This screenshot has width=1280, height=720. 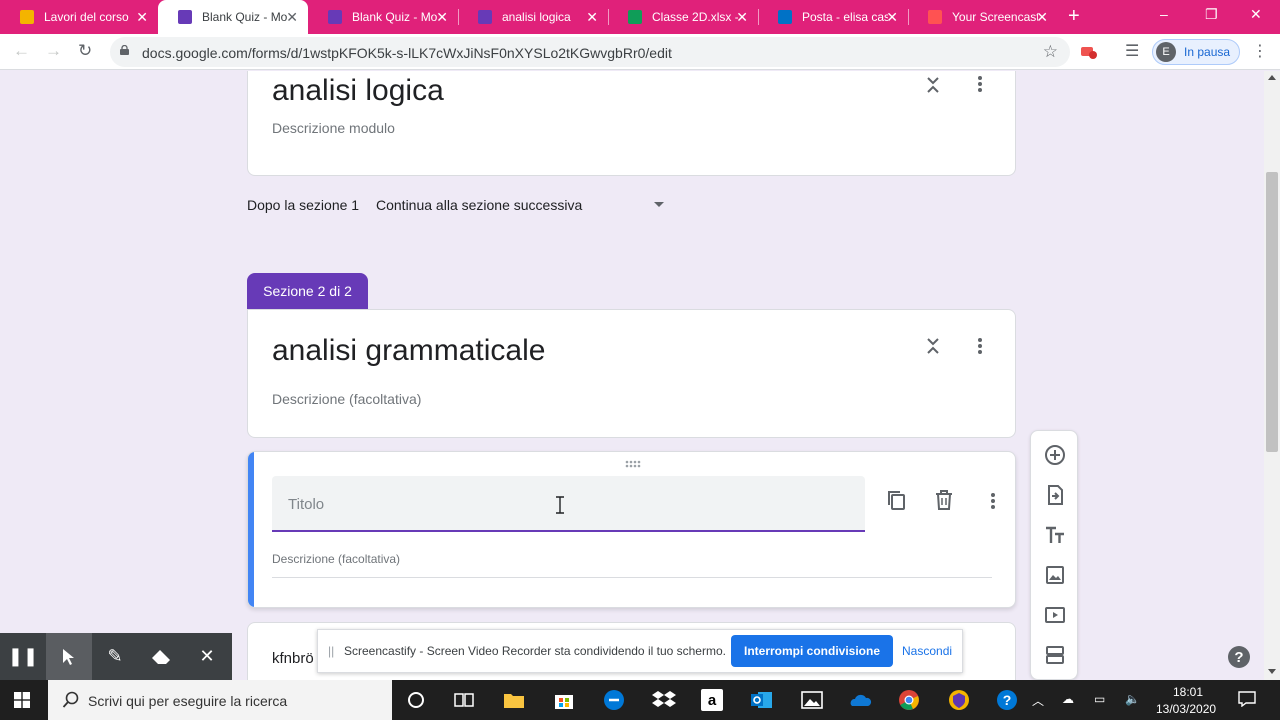 What do you see at coordinates (1099, 699) in the screenshot?
I see `battery-icon: ▭` at bounding box center [1099, 699].